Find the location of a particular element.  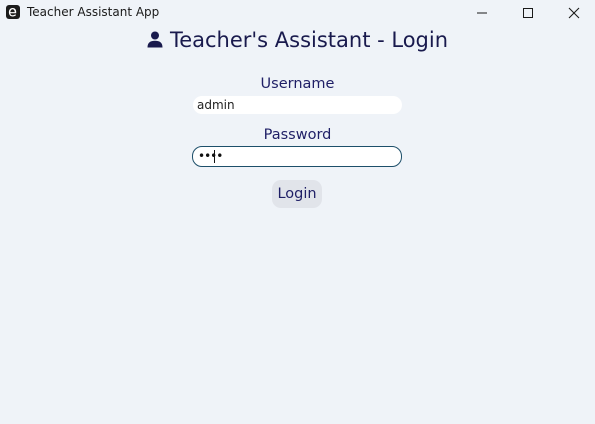

close-icon is located at coordinates (574, 13).